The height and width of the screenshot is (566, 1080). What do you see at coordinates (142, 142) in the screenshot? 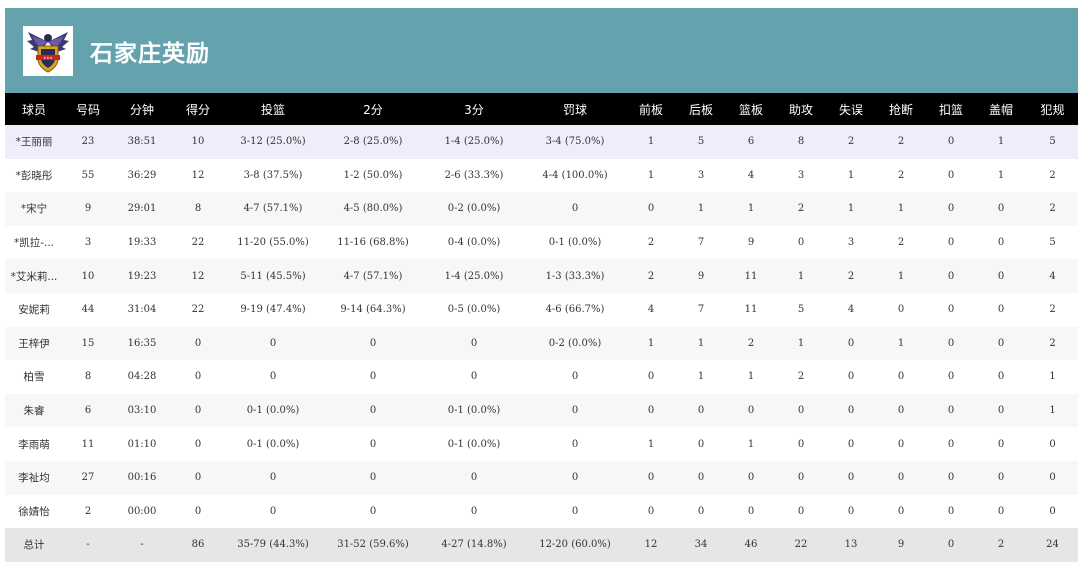
I see `stat-cell: 38:51` at bounding box center [142, 142].